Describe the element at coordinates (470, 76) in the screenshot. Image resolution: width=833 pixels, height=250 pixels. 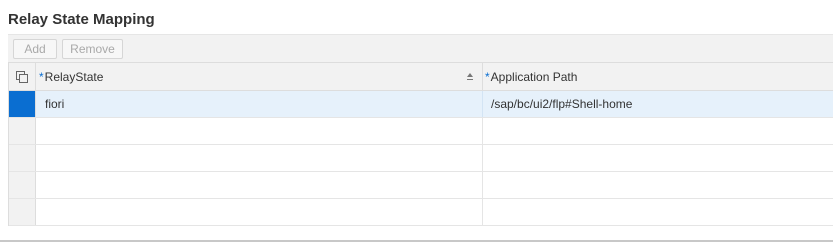
I see `sort-ascending-icon` at that location.